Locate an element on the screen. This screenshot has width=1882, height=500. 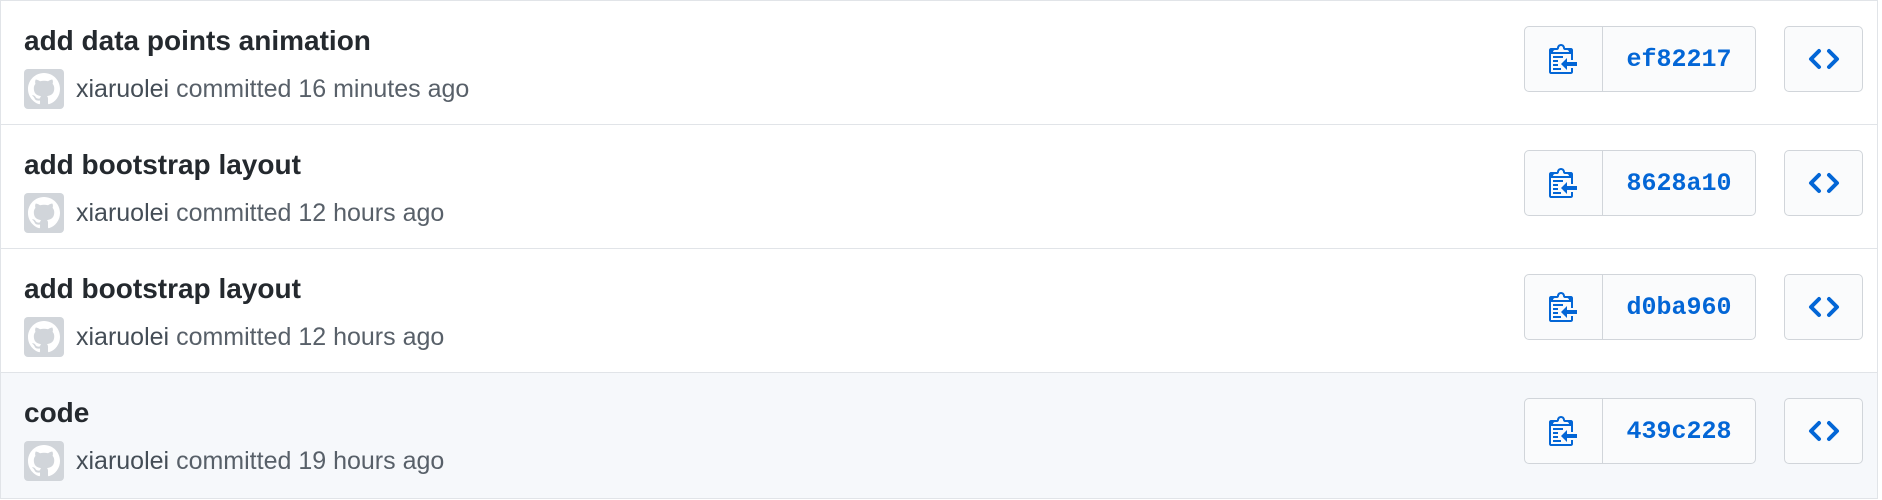
commit-meta: xiaruolei committed 16 minutes ago is located at coordinates (246, 89).